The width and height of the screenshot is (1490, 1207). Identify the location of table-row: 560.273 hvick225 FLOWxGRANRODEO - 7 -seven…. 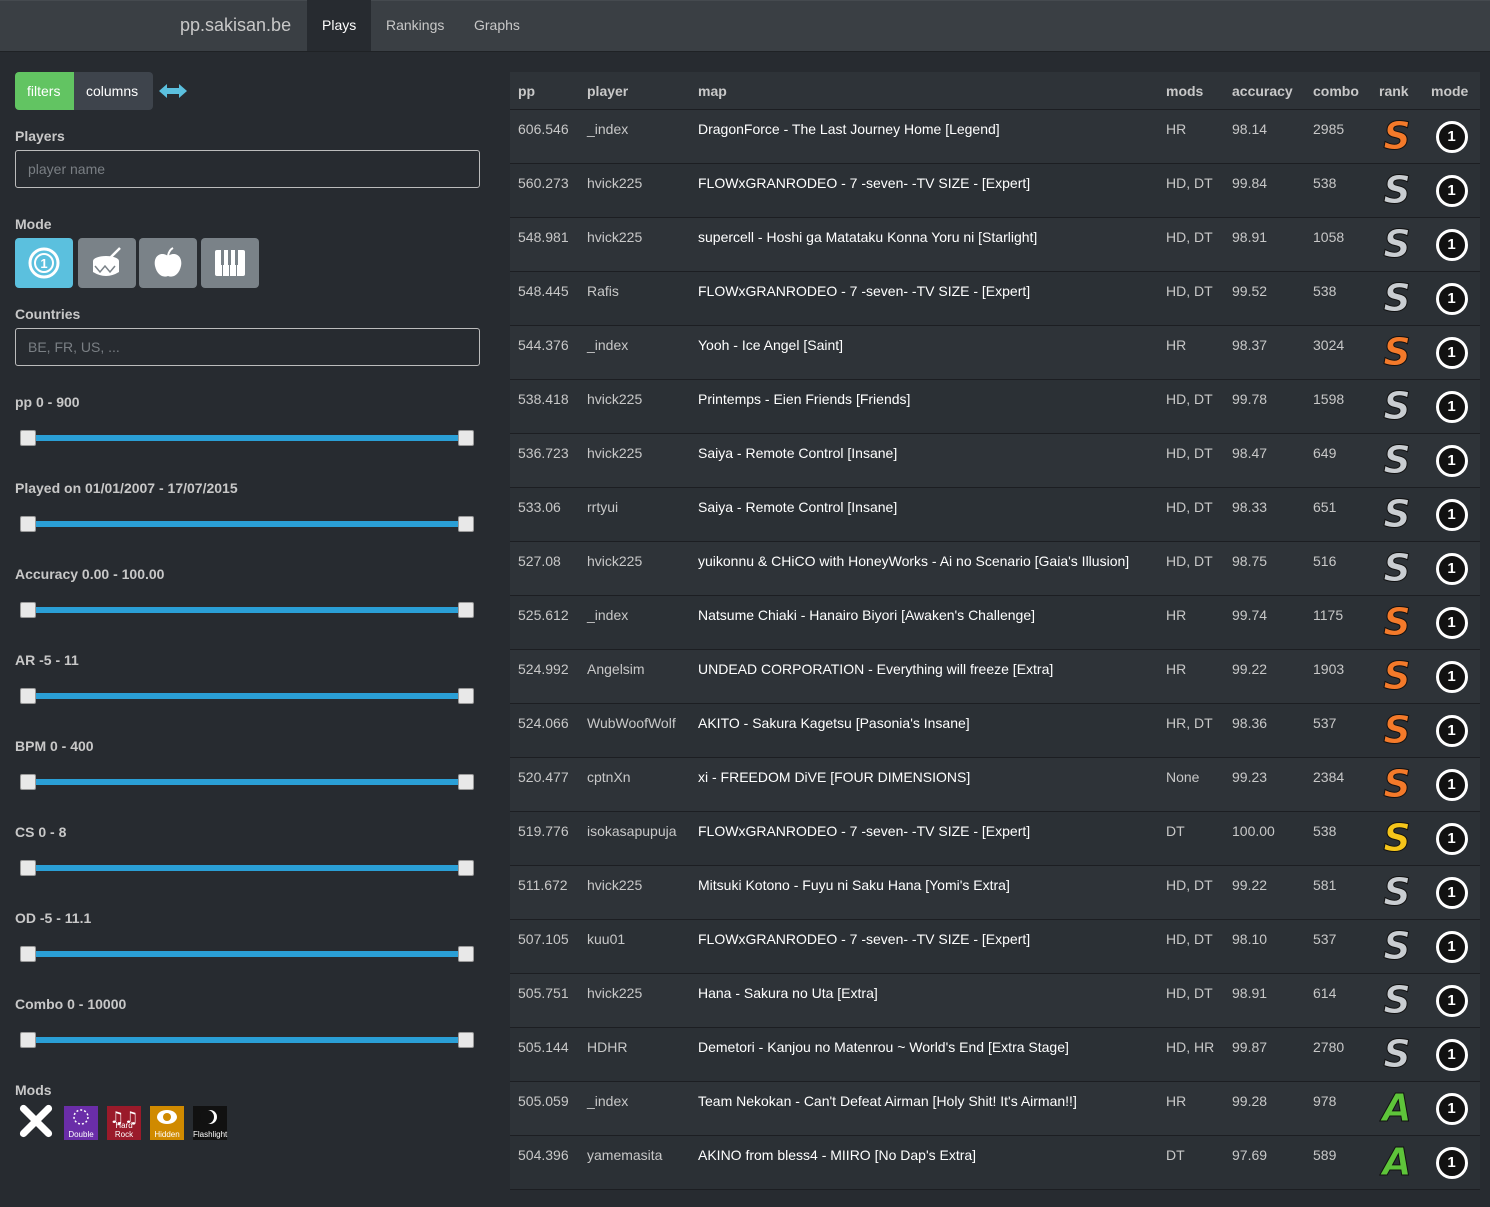
(995, 190).